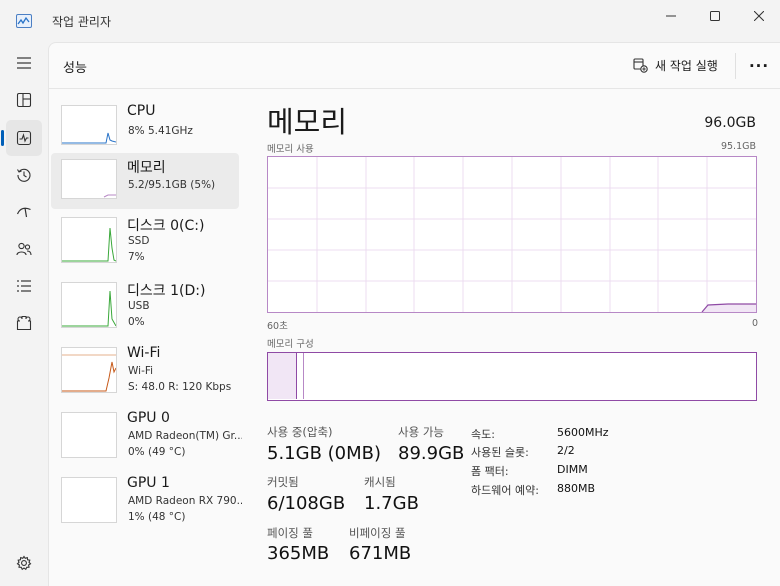 The width and height of the screenshot is (780, 586). I want to click on cpu-sparkline, so click(89, 138).